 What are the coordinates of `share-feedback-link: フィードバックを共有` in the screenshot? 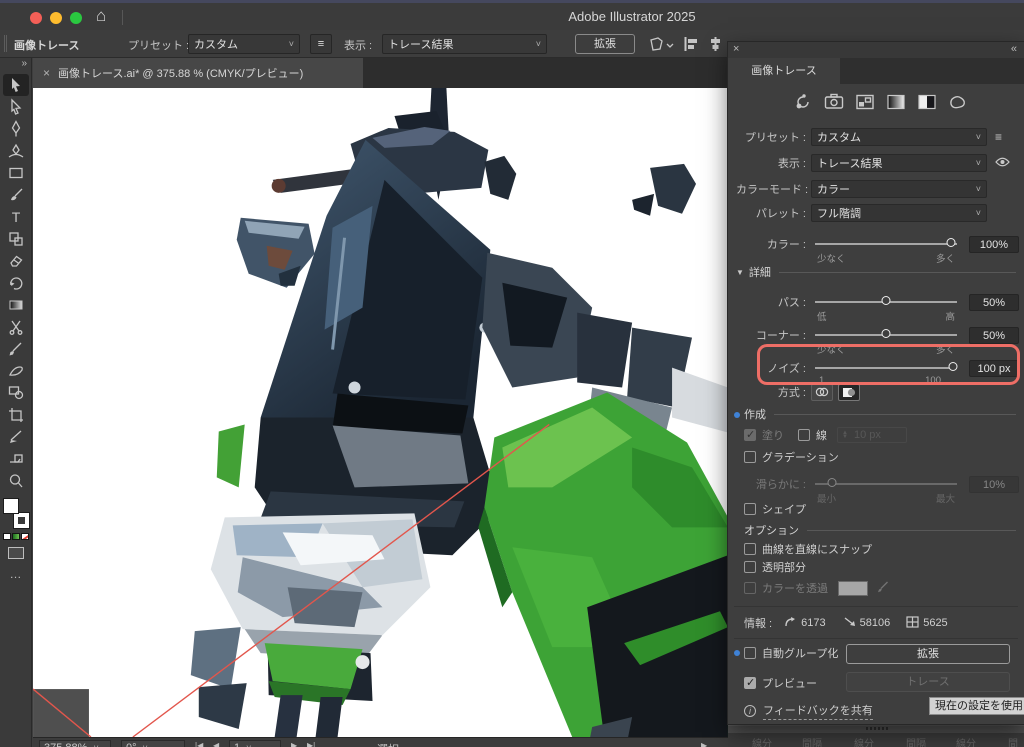 It's located at (818, 711).